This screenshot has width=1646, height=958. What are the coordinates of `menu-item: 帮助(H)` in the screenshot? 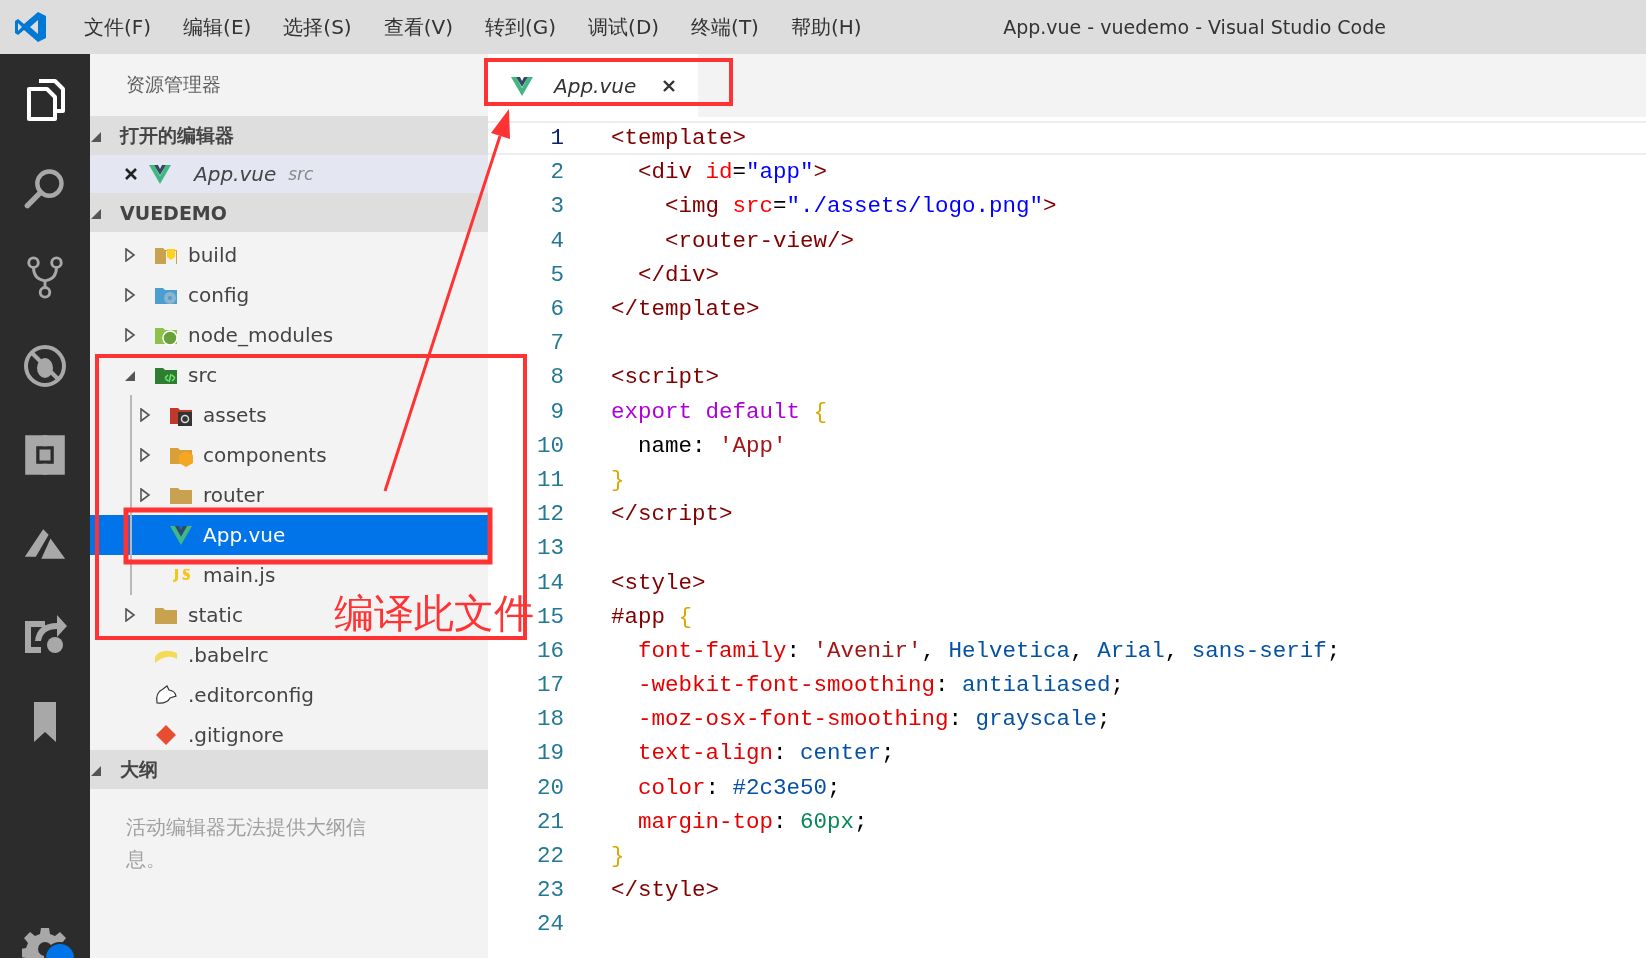 It's located at (826, 27).